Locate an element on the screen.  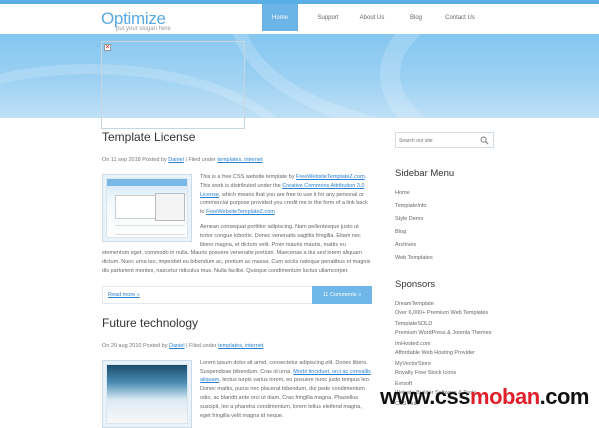
post-date: On 29 aug 2010 Posted by is located at coordinates (135, 346).